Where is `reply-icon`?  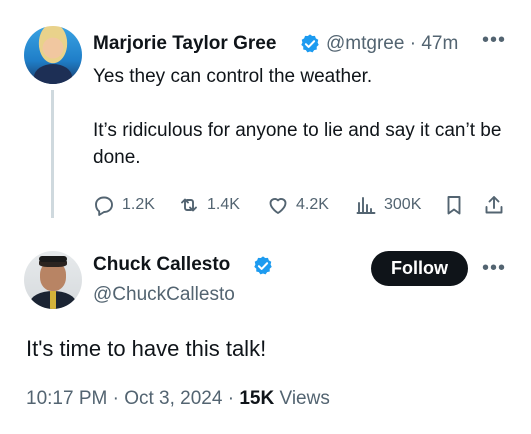
reply-icon is located at coordinates (104, 206).